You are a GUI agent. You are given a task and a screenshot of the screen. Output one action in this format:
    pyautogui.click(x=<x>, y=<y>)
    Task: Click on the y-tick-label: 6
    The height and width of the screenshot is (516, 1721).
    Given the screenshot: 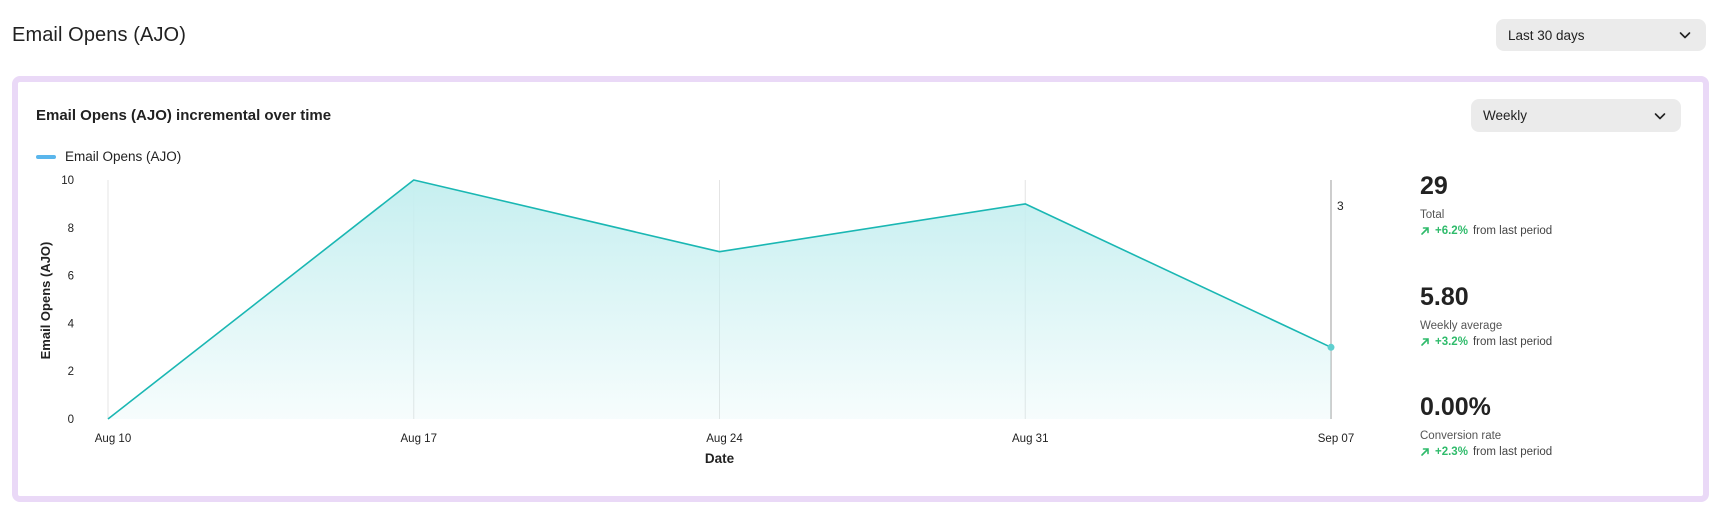 What is the action you would take?
    pyautogui.click(x=71, y=277)
    